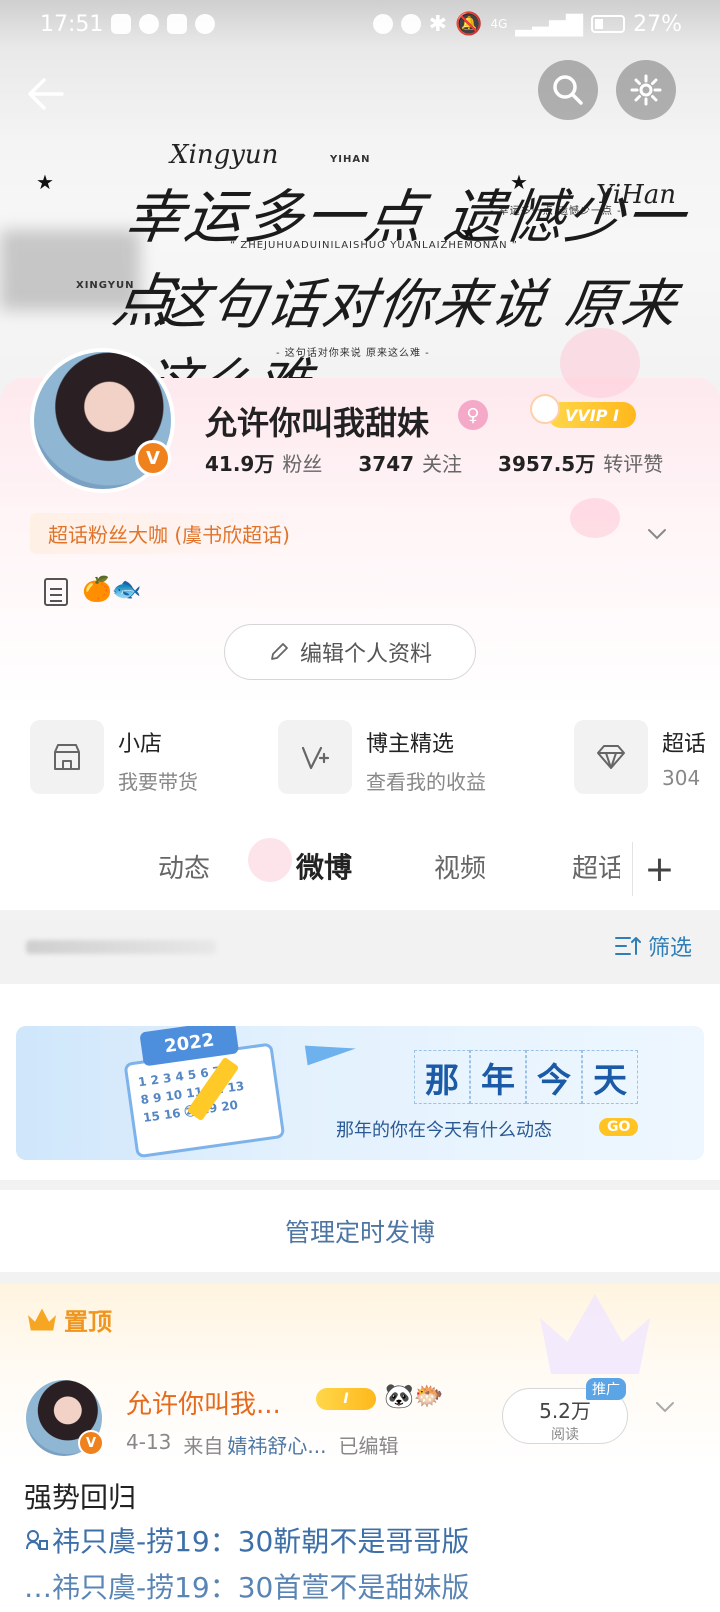 This screenshot has width=720, height=1612. What do you see at coordinates (56, 592) in the screenshot?
I see `document-icon` at bounding box center [56, 592].